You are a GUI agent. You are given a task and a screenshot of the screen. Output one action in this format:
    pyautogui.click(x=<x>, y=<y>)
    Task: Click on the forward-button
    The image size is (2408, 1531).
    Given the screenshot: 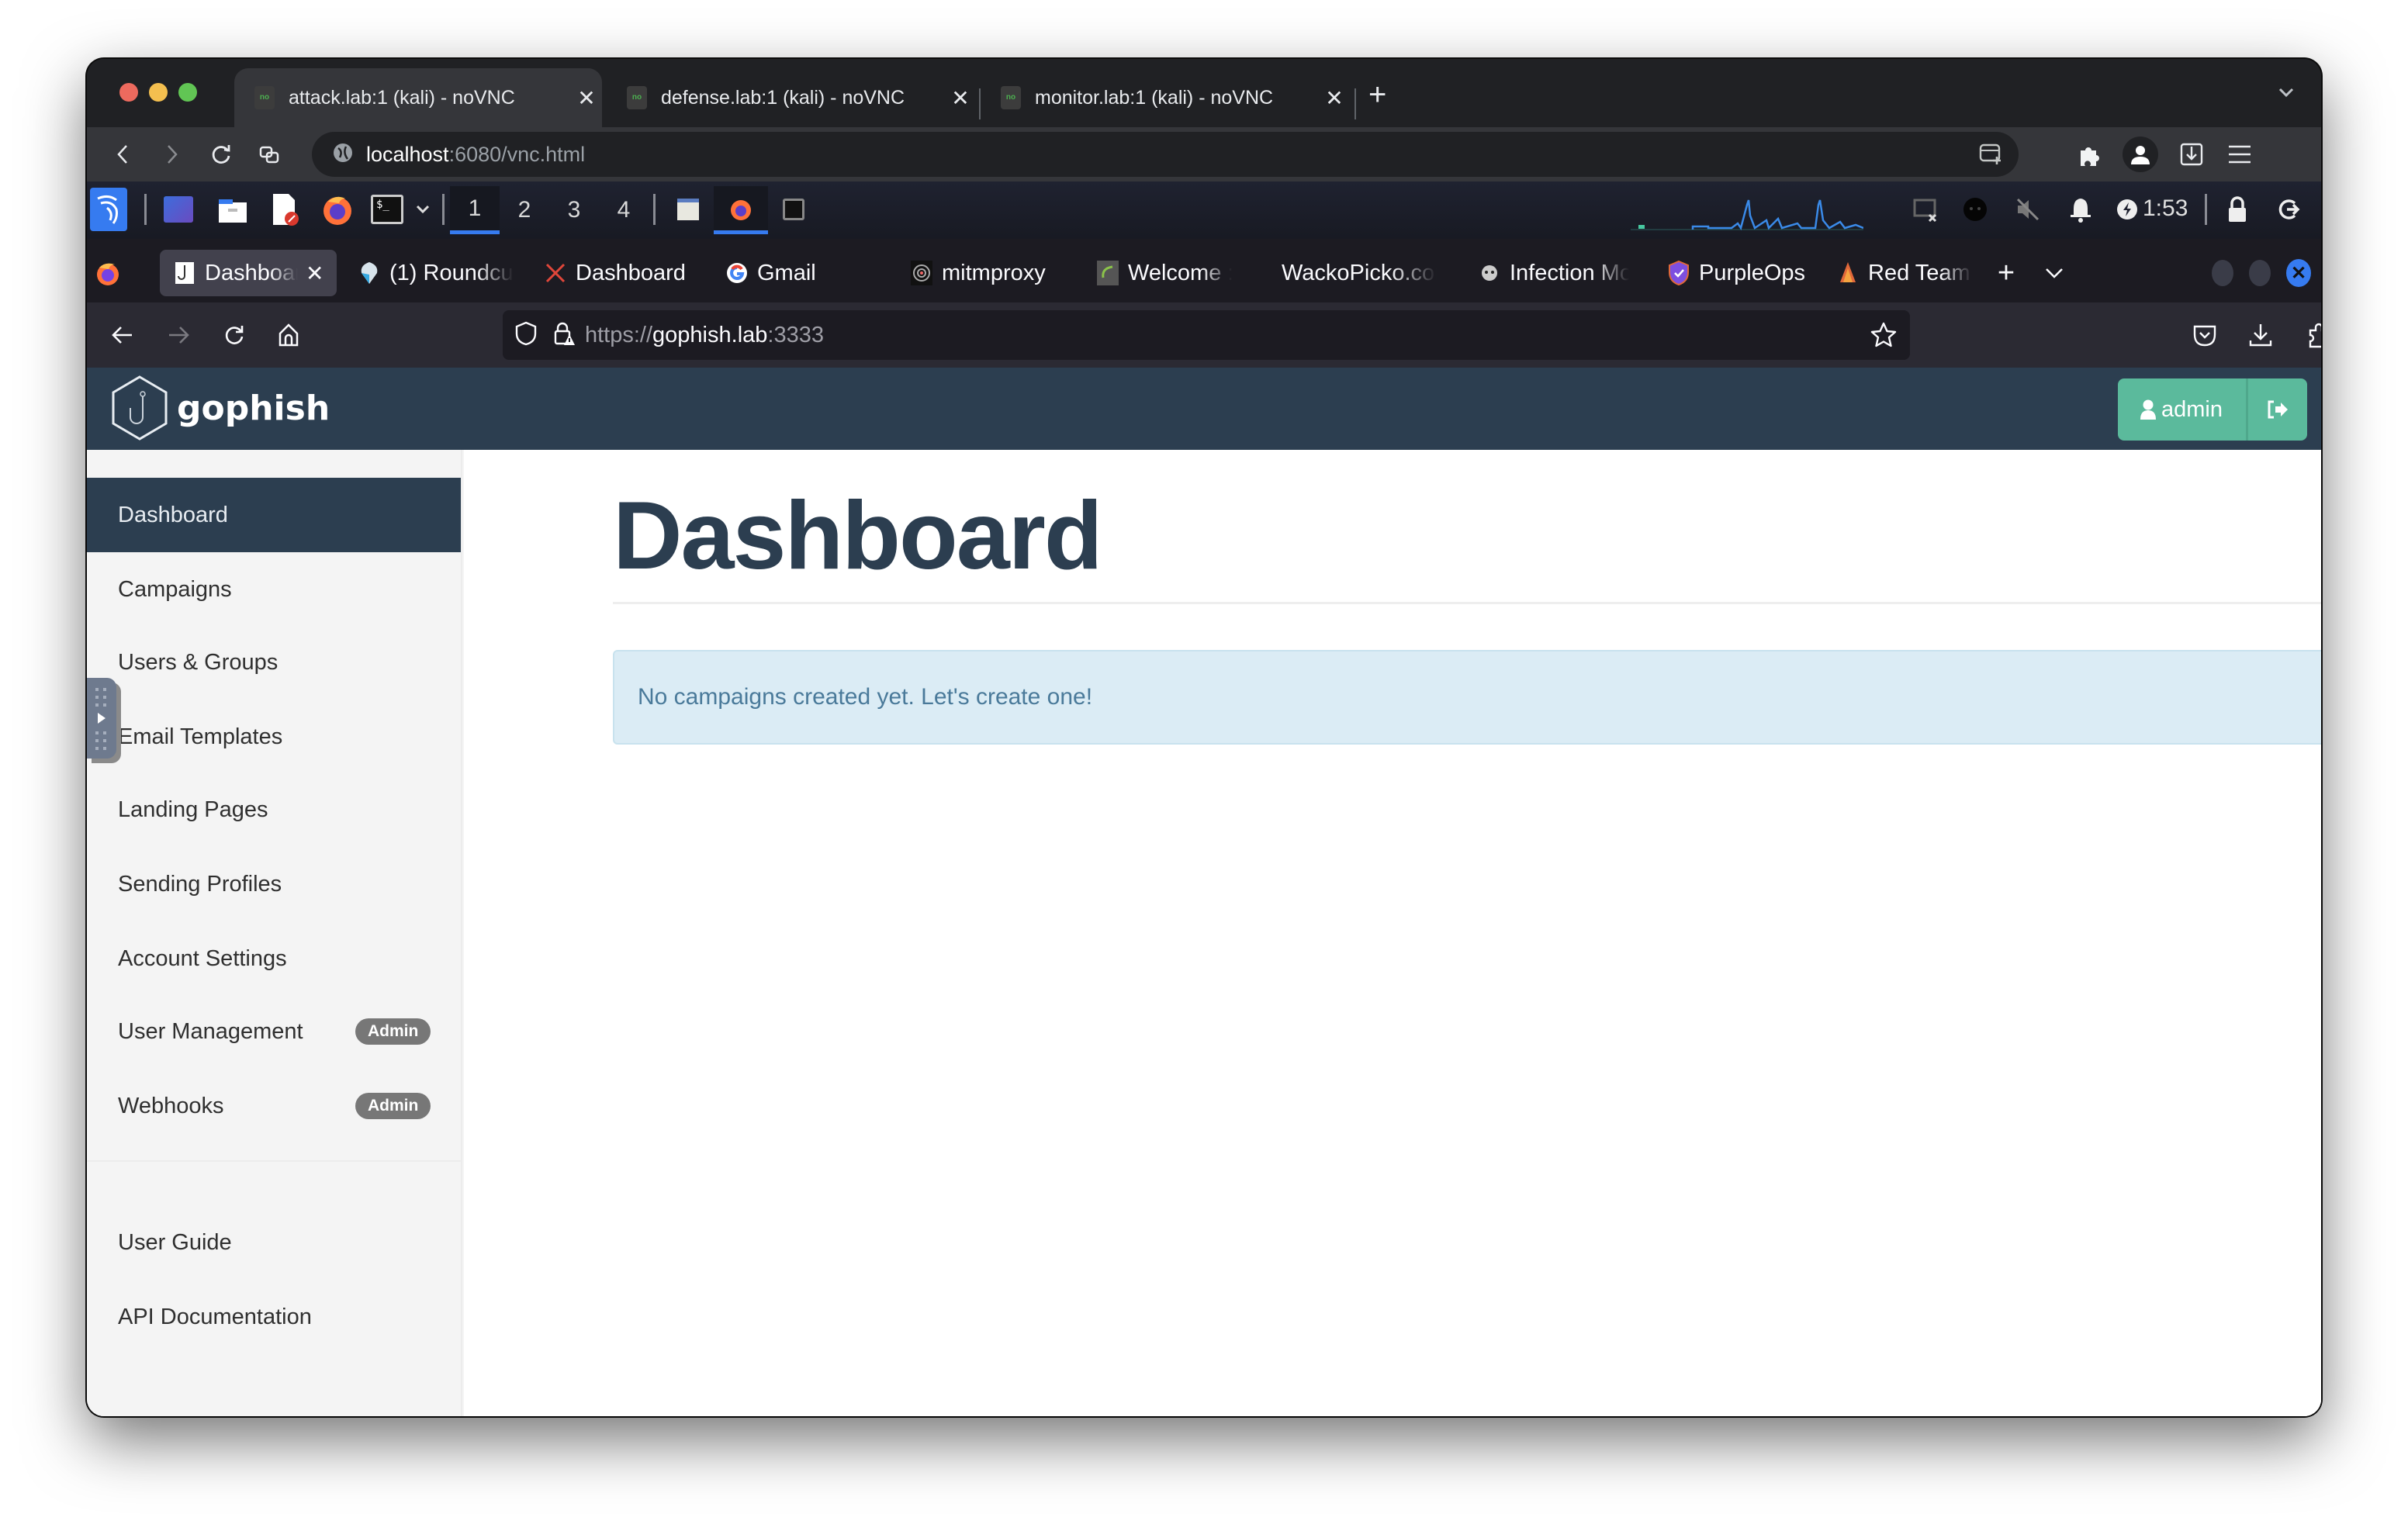 What is the action you would take?
    pyautogui.click(x=171, y=154)
    